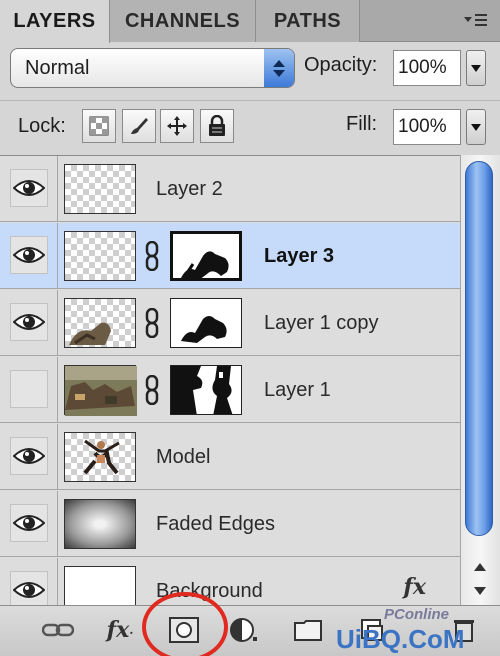 The width and height of the screenshot is (500, 656). I want to click on tab-paths: PATHS, so click(308, 21).